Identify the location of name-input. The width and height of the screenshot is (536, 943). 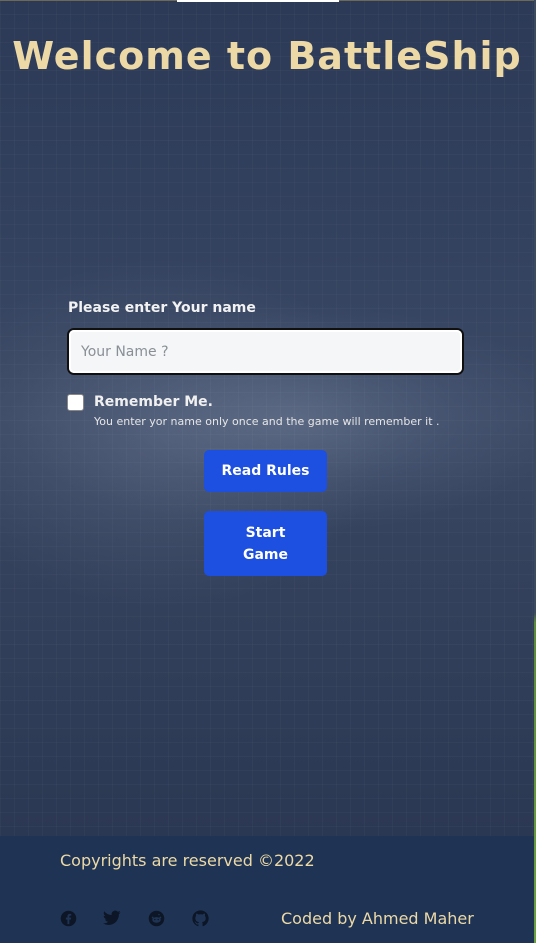
(265, 351).